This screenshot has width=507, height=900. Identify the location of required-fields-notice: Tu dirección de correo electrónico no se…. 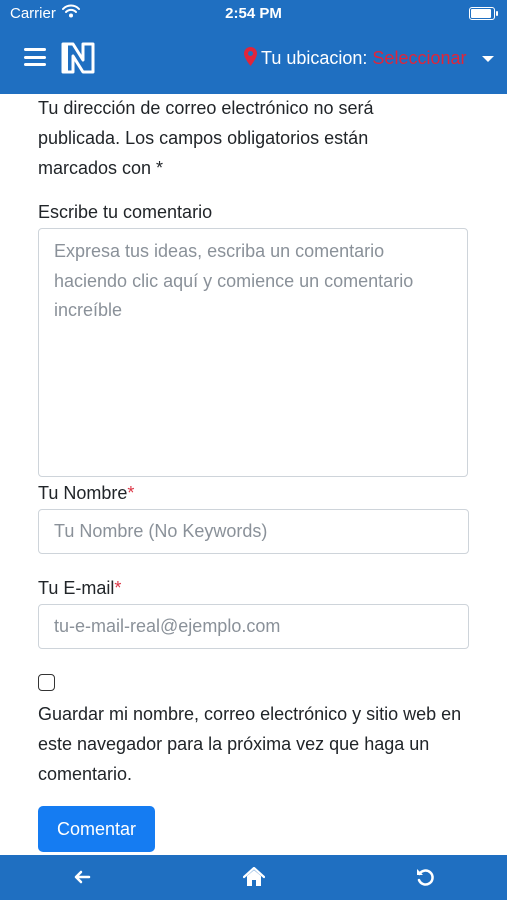
(206, 138).